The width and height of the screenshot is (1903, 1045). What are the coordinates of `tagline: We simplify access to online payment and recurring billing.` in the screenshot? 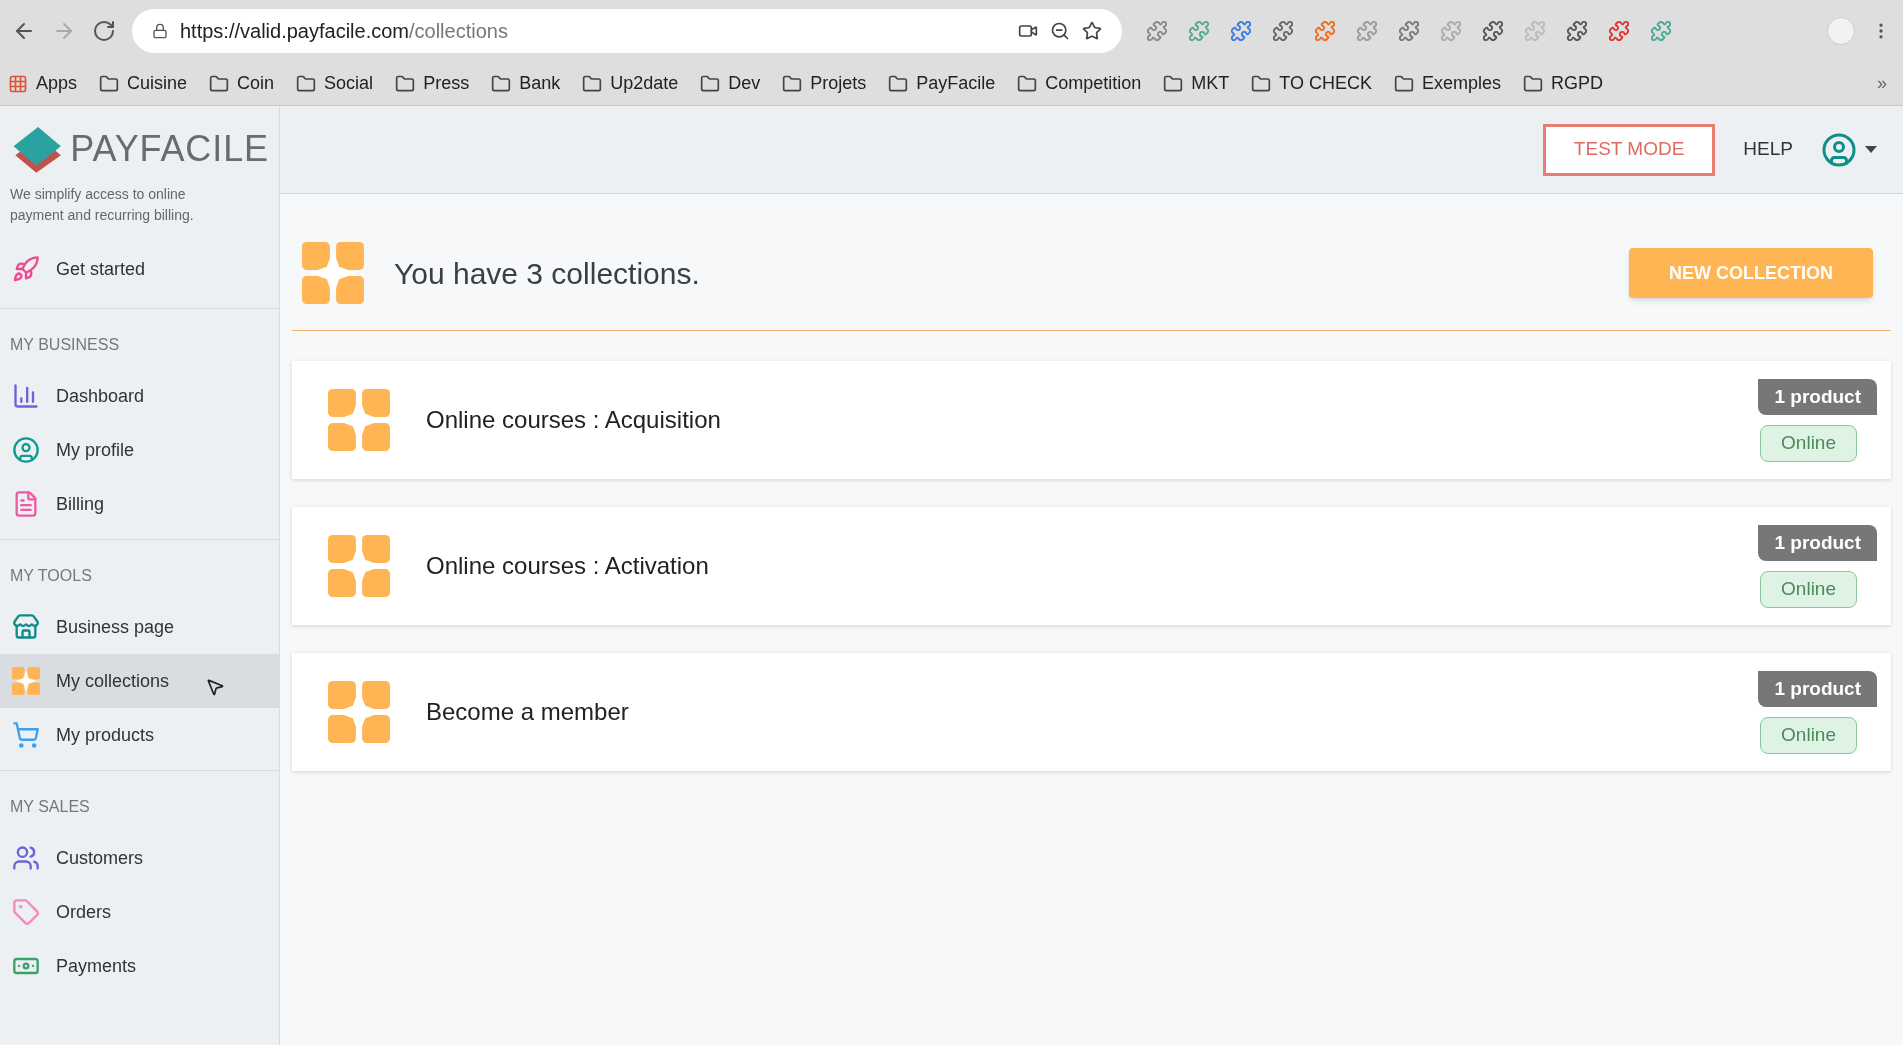 It's located at (102, 205).